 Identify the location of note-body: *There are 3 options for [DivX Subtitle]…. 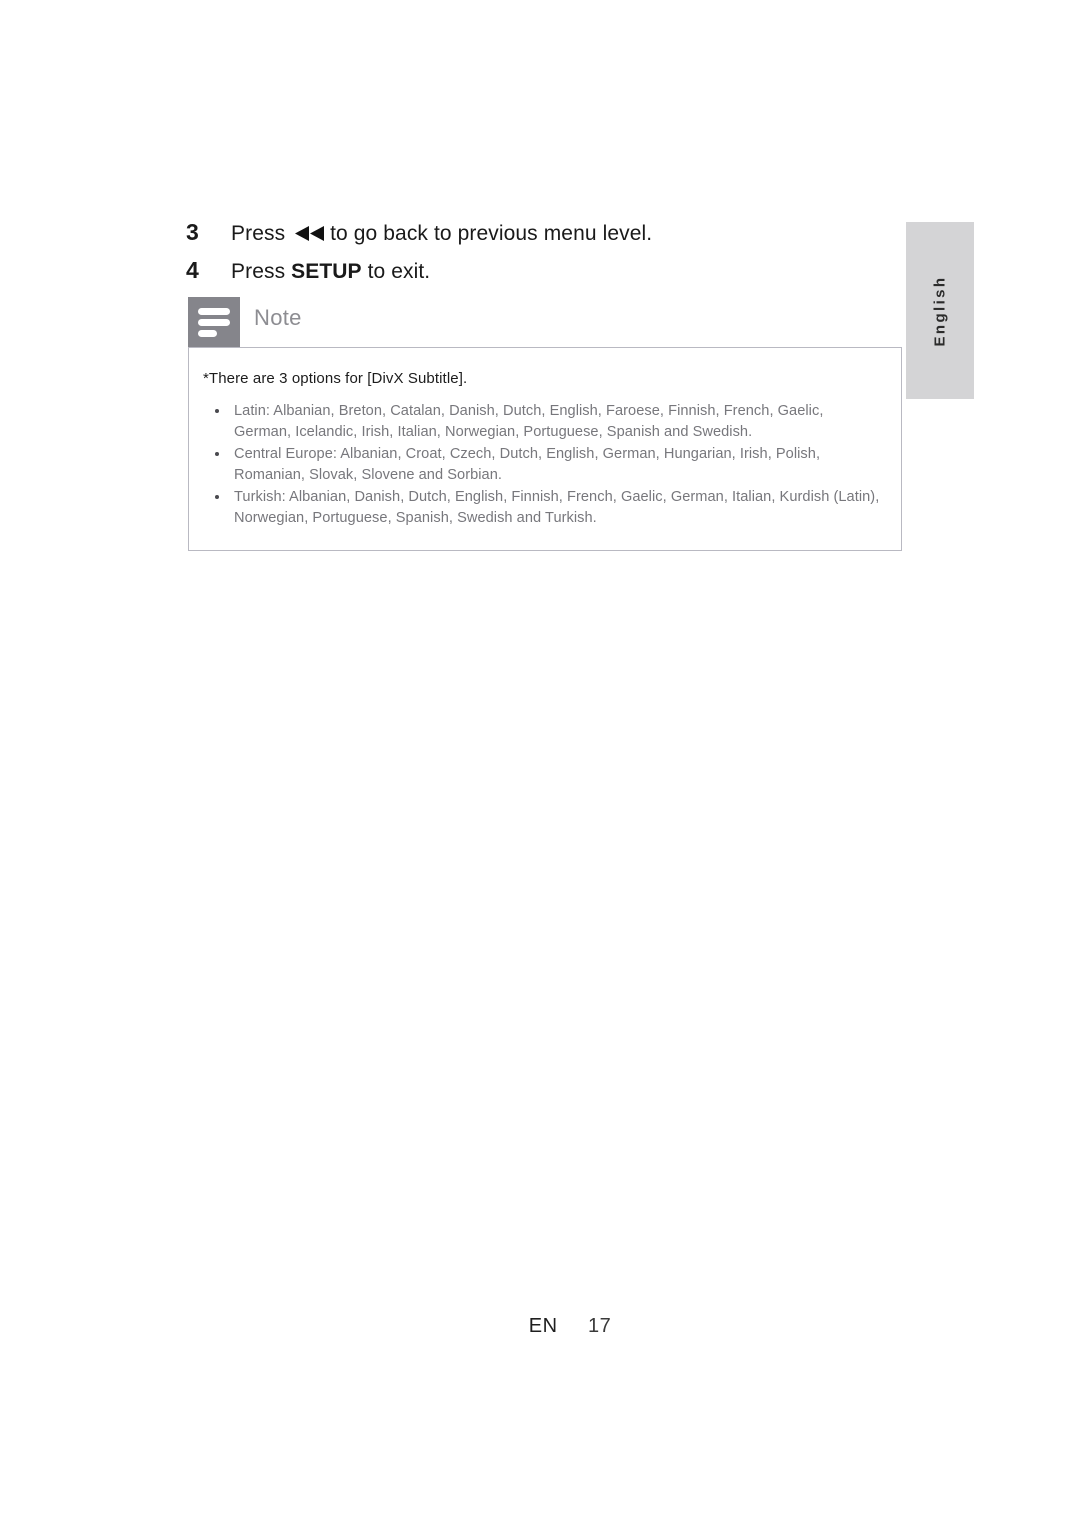
(545, 449).